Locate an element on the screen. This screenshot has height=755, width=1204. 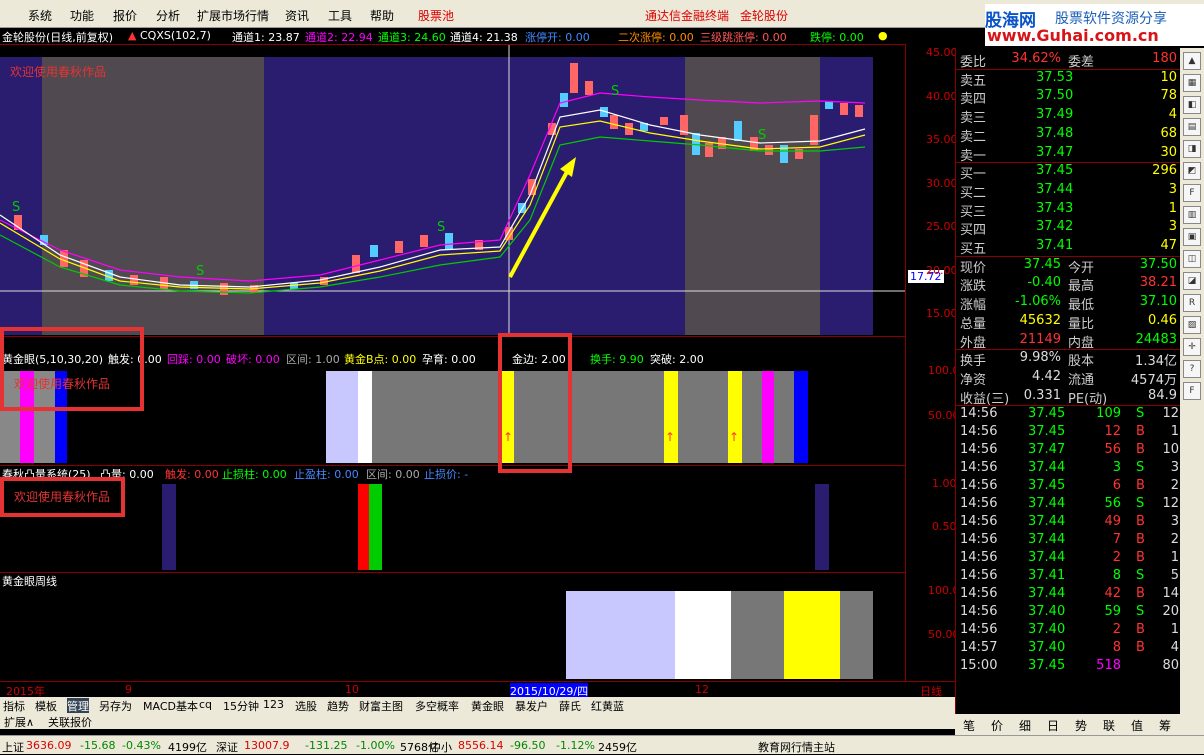
quote-tab: 价 is located at coordinates (997, 725).